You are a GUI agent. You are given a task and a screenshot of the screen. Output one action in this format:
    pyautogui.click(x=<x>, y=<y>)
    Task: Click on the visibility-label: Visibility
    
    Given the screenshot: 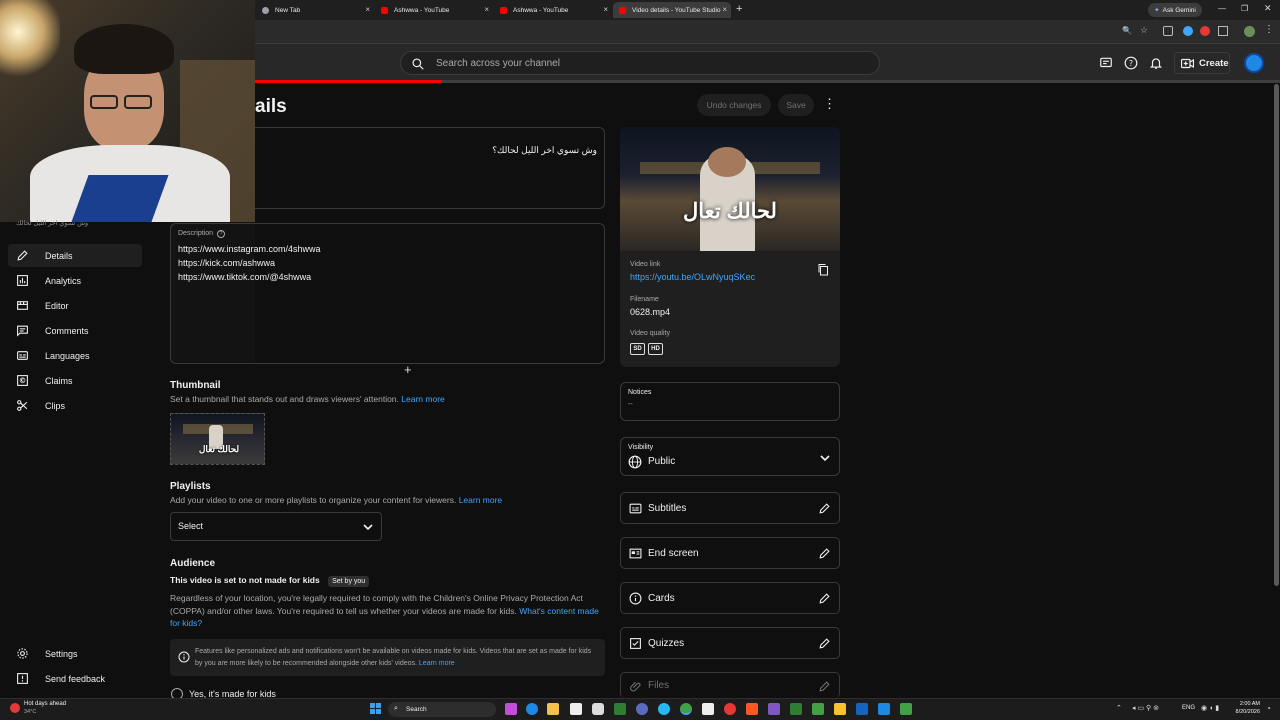 What is the action you would take?
    pyautogui.click(x=641, y=447)
    